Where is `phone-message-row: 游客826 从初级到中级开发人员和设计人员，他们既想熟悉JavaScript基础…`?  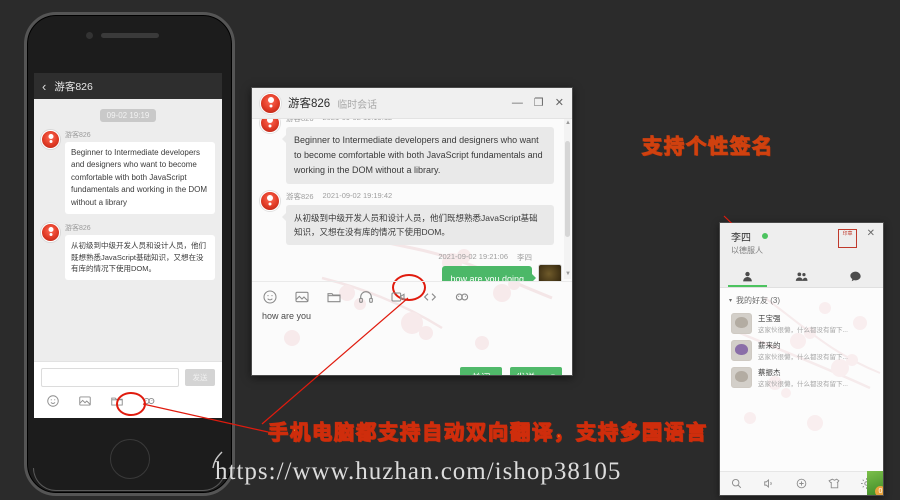
phone-message-row: 游客826 从初级到中级开发人员和设计人员，他们既想熟悉JavaScript基础… is located at coordinates (128, 255).